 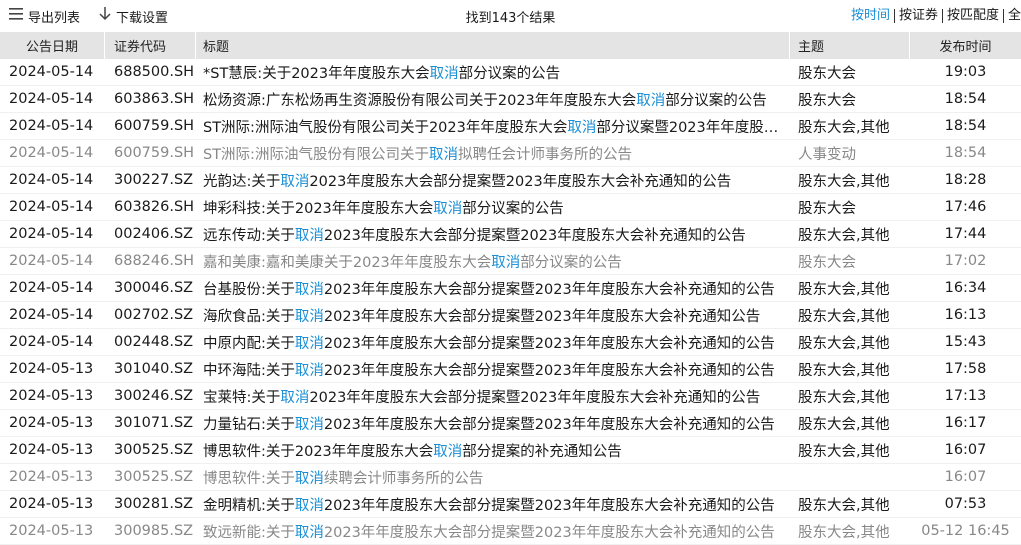 What do you see at coordinates (1011, 16) in the screenshot?
I see `sort-all: 全` at bounding box center [1011, 16].